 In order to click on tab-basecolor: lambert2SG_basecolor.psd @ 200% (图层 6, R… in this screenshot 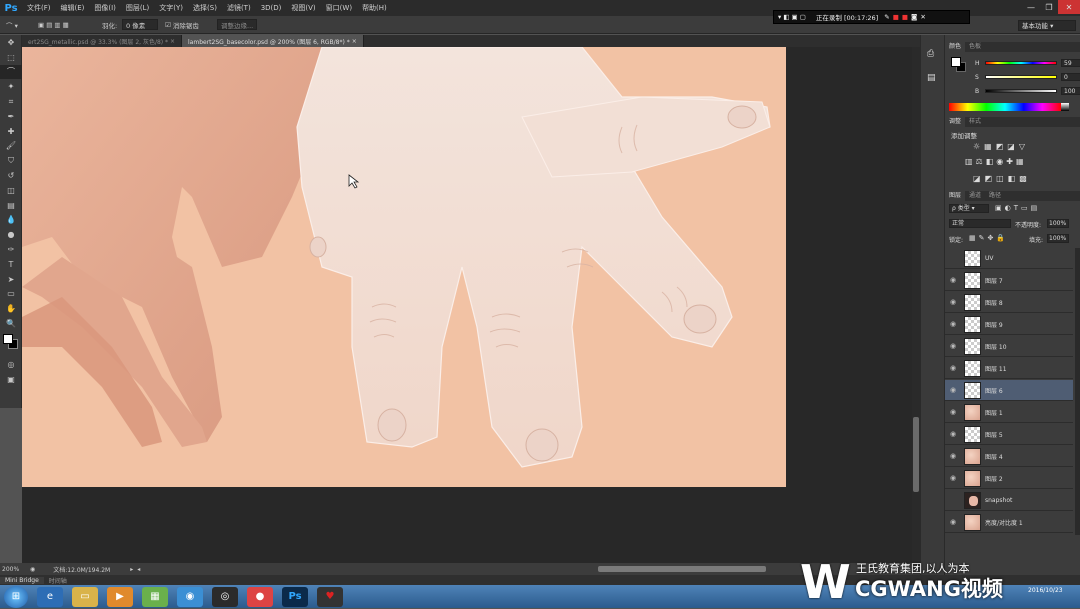, I will do `click(273, 41)`.